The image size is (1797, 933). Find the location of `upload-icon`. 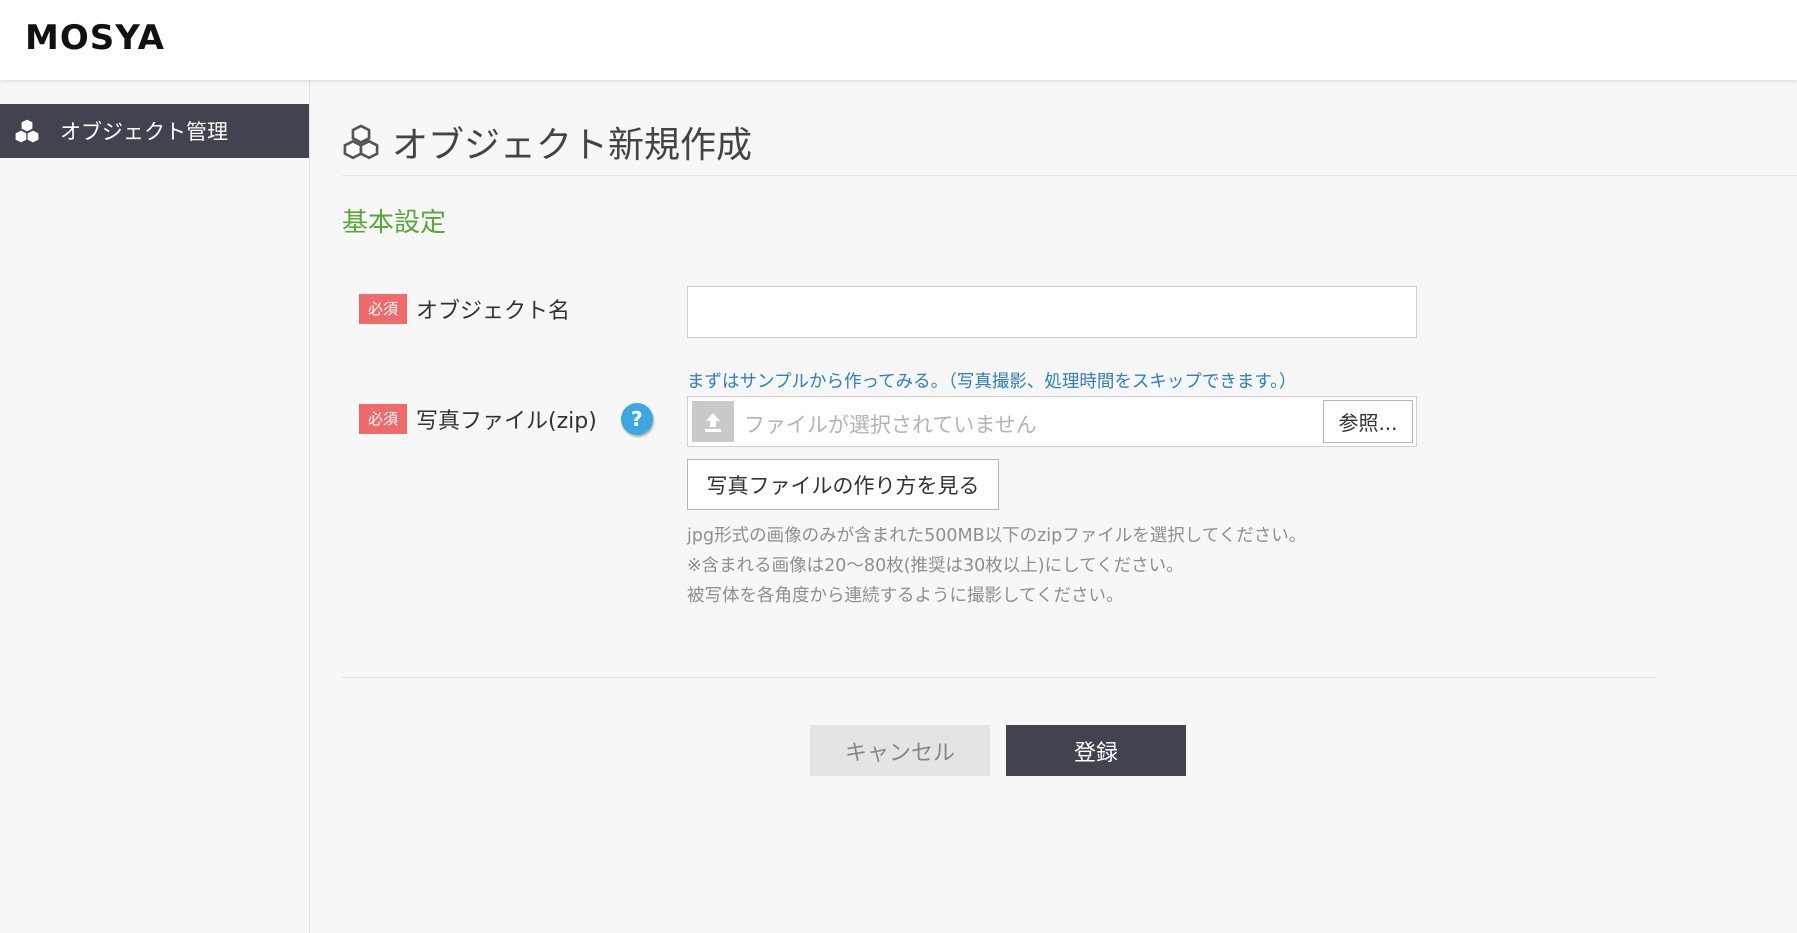

upload-icon is located at coordinates (713, 421).